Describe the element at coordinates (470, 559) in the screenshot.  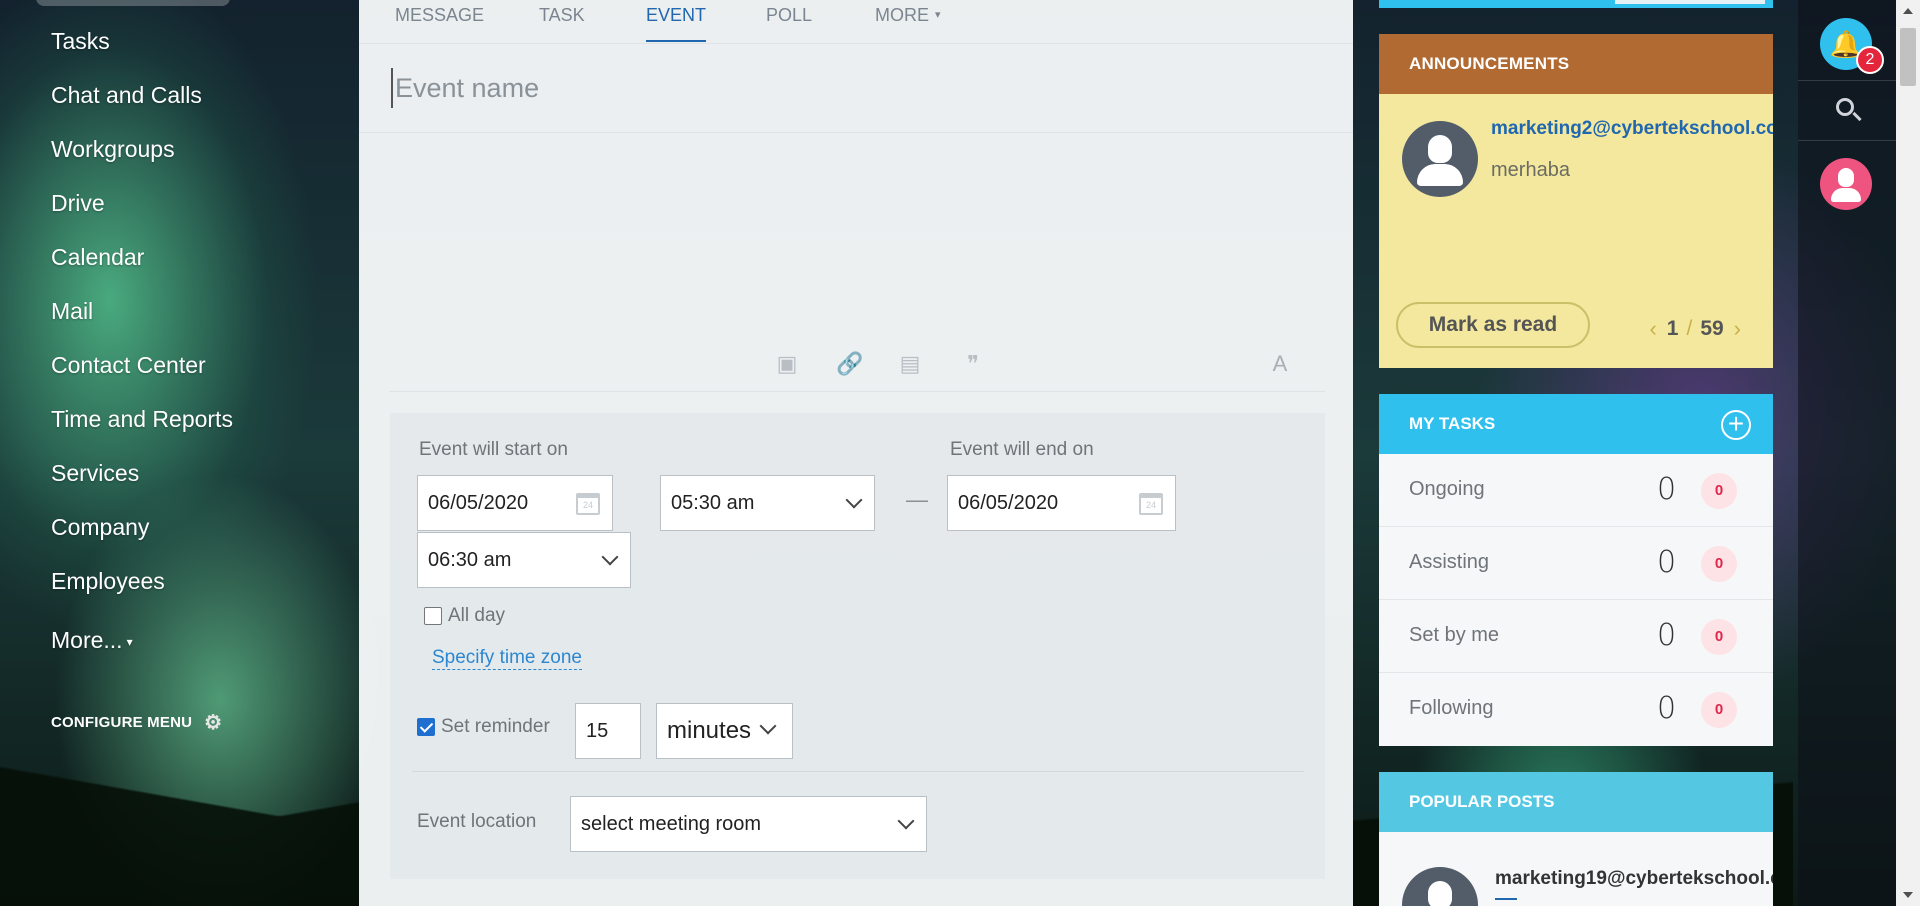
I see `end-time-value: 06:30 am` at that location.